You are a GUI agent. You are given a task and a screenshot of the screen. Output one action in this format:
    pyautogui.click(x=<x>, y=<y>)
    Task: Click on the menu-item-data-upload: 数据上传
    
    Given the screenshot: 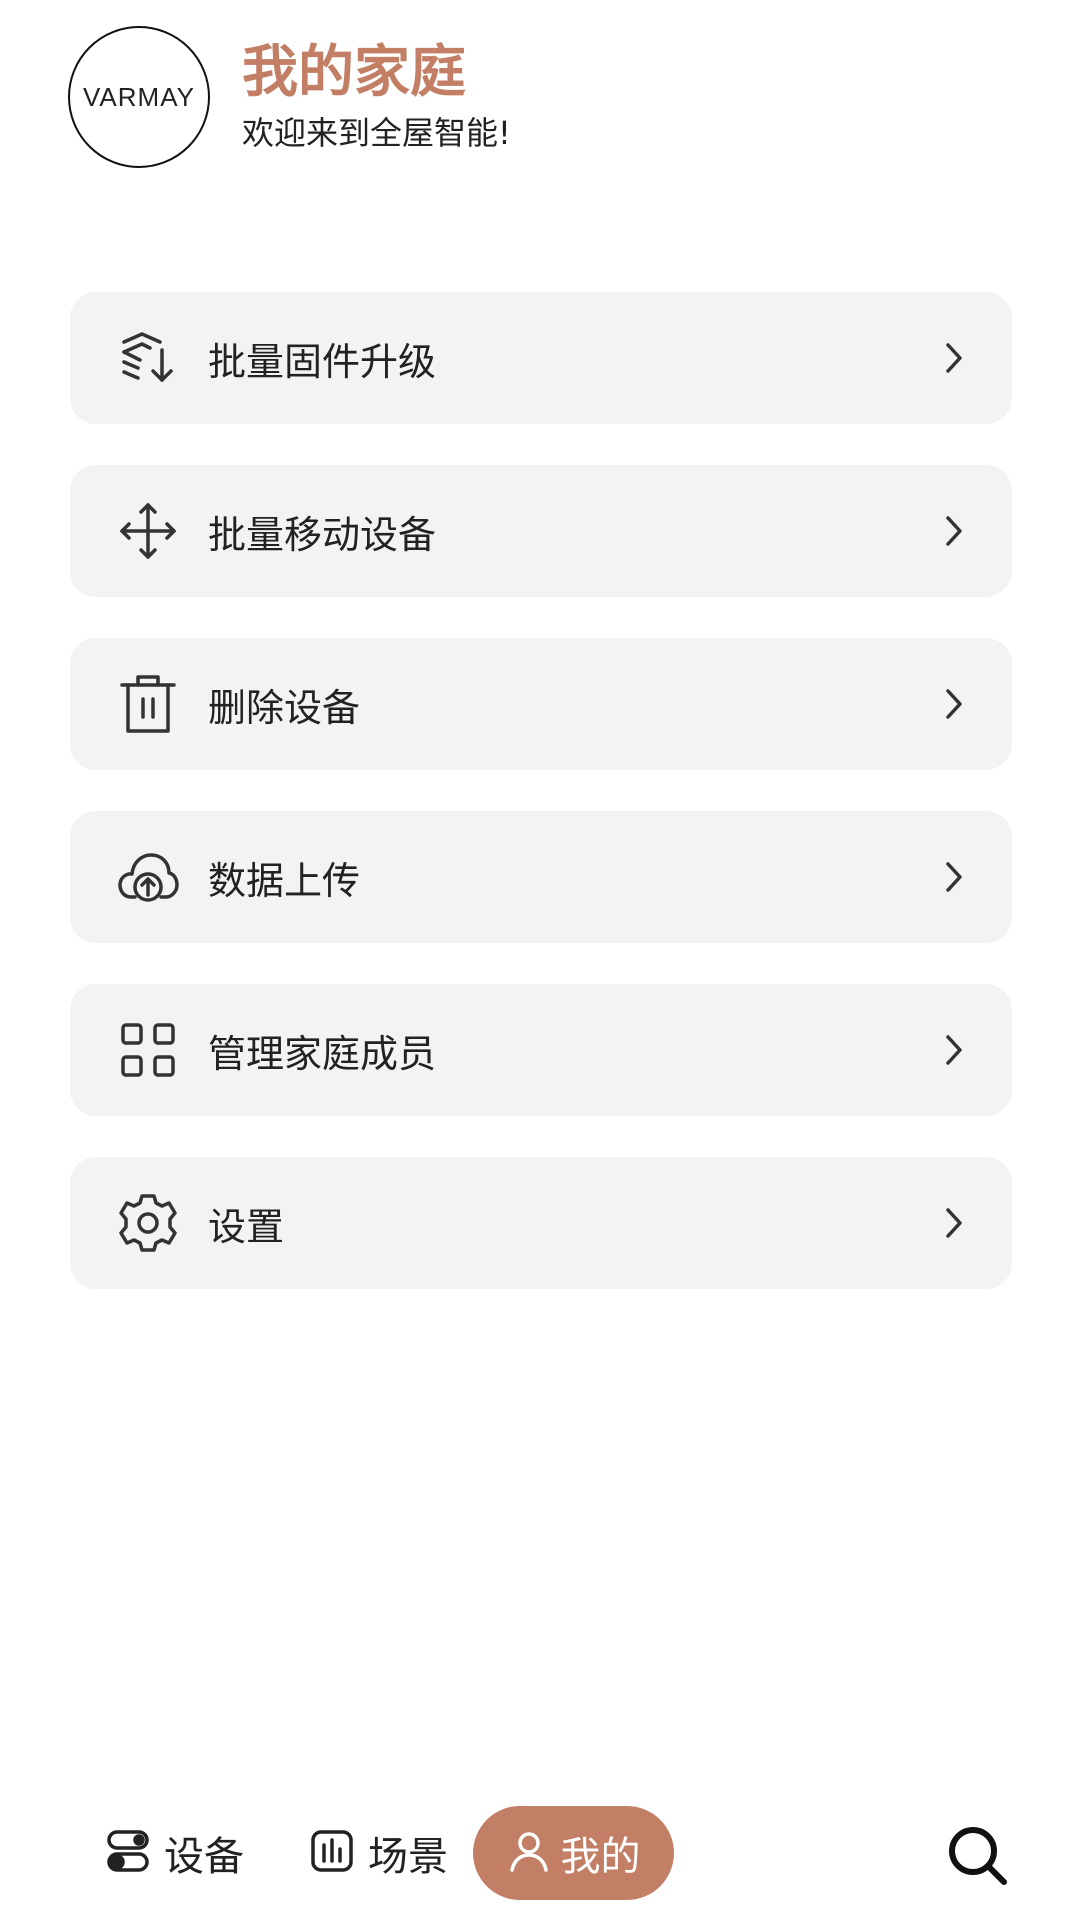 What is the action you would take?
    pyautogui.click(x=541, y=877)
    